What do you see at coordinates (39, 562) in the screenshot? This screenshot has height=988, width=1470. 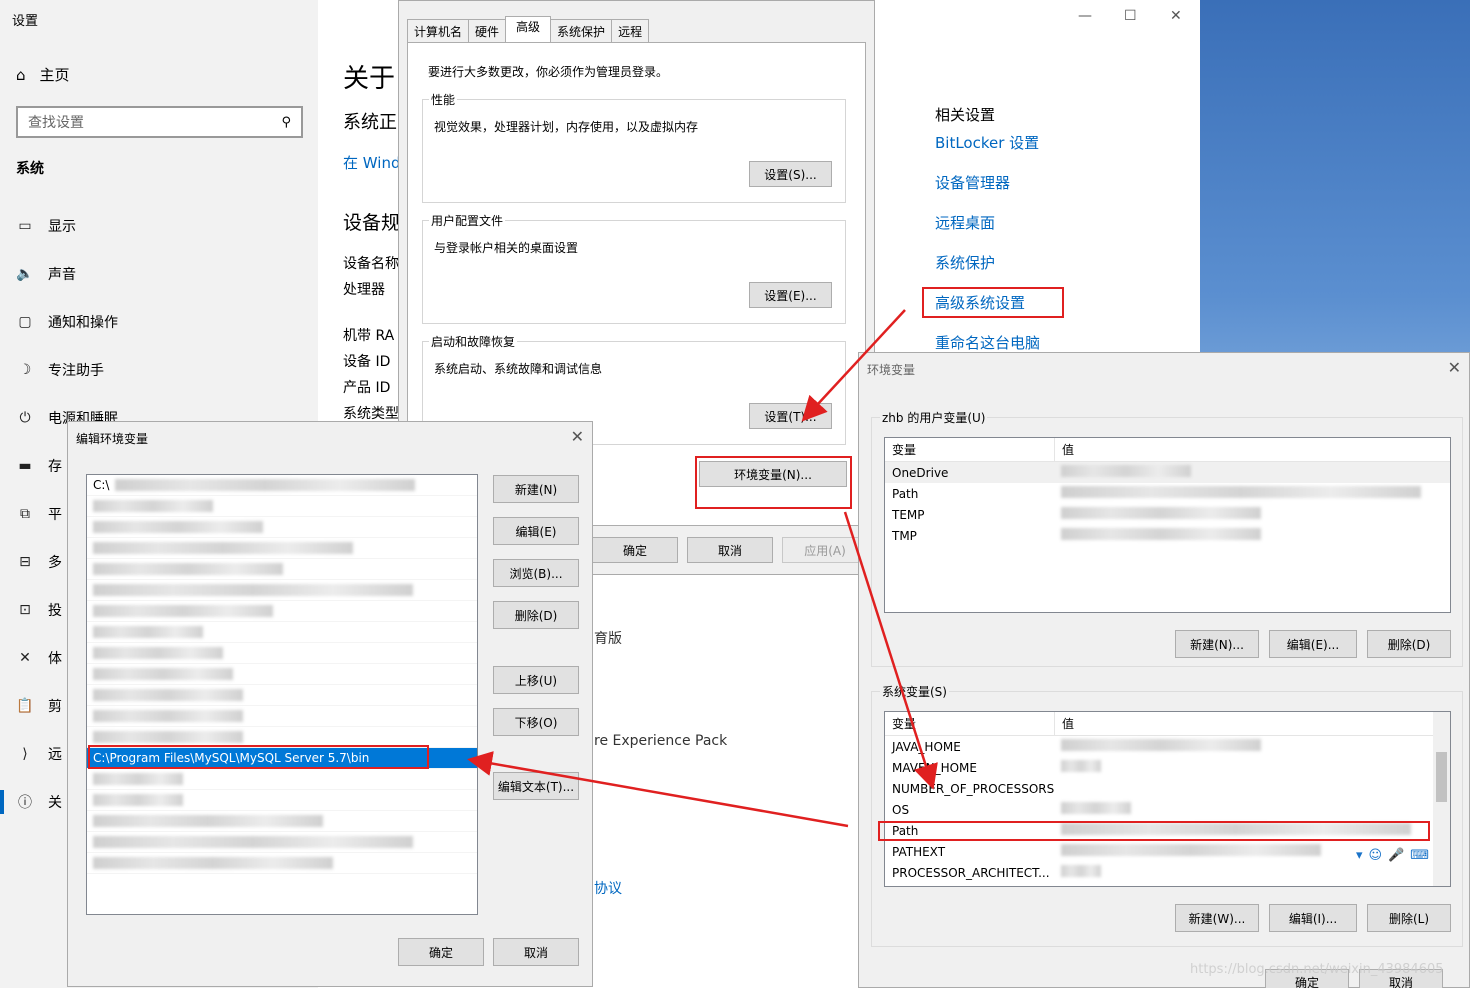 I see `nav-multitasking: ⊟ 多` at bounding box center [39, 562].